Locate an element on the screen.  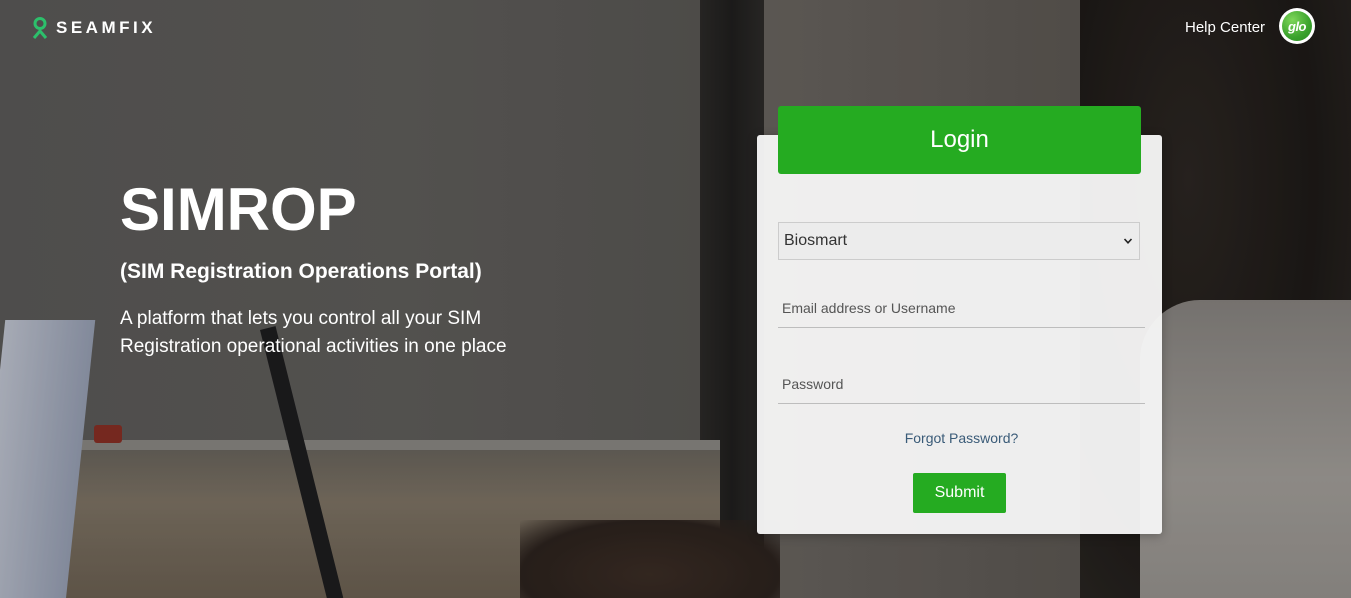
chevron-down-icon is located at coordinates (1128, 241).